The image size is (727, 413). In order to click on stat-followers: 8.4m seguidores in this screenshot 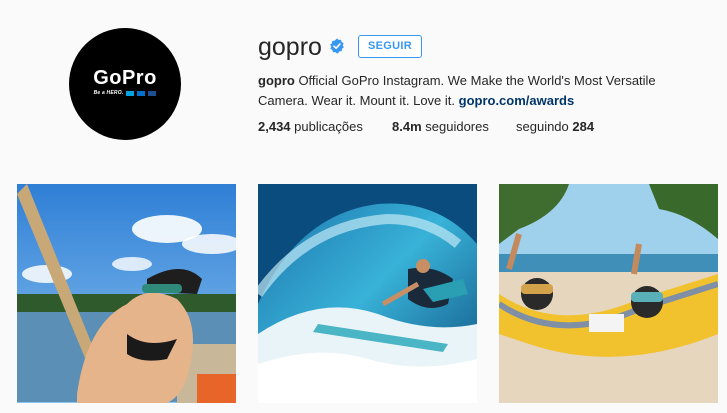, I will do `click(440, 126)`.